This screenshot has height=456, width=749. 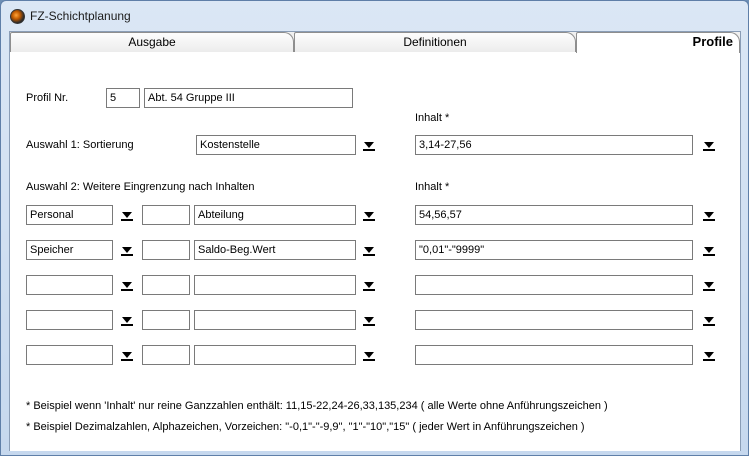 I want to click on app-icon, so click(x=17, y=16).